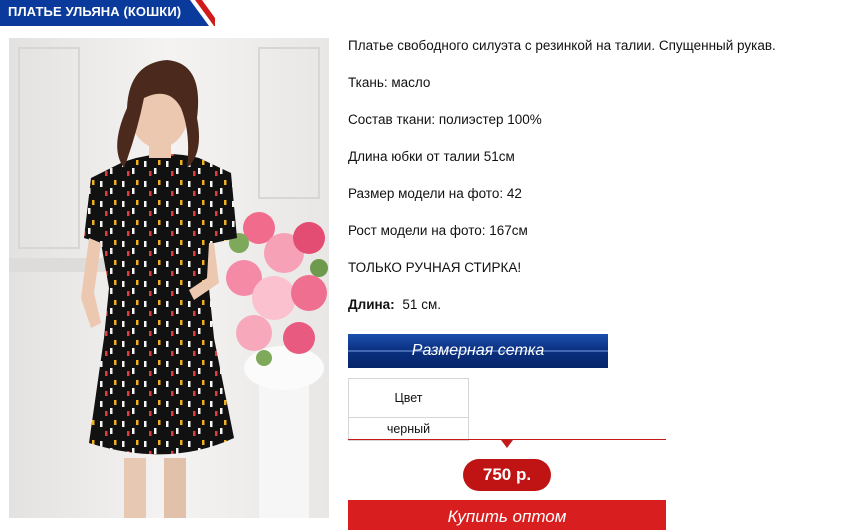 The width and height of the screenshot is (865, 530). What do you see at coordinates (421, 304) in the screenshot?
I see `length-value: 51 см.` at bounding box center [421, 304].